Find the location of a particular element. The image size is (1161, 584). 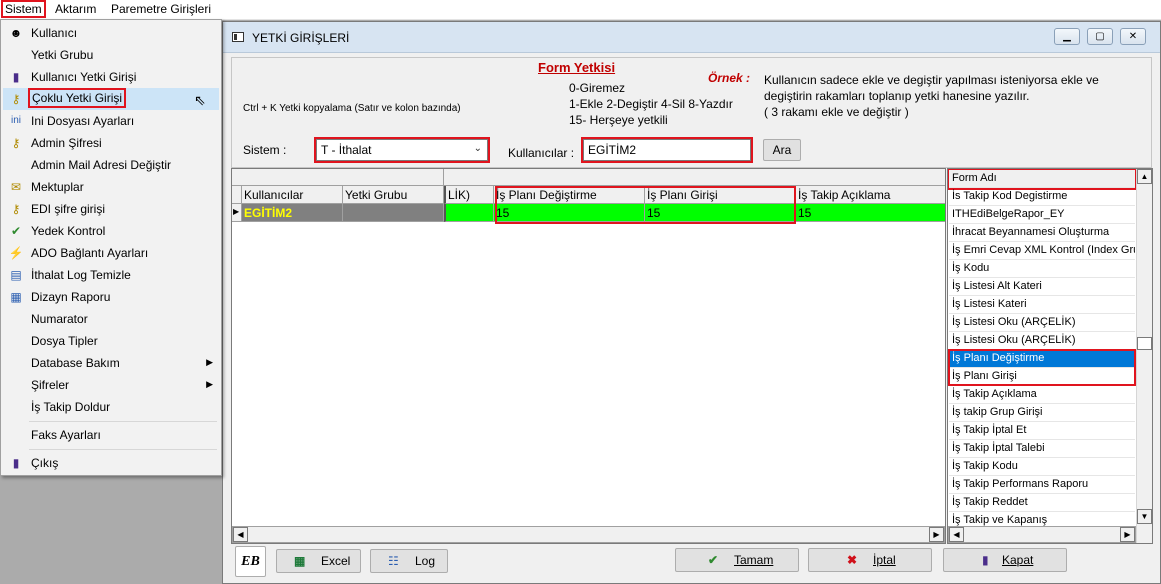

menu-item-label: Mektuplar is located at coordinates (57, 187).